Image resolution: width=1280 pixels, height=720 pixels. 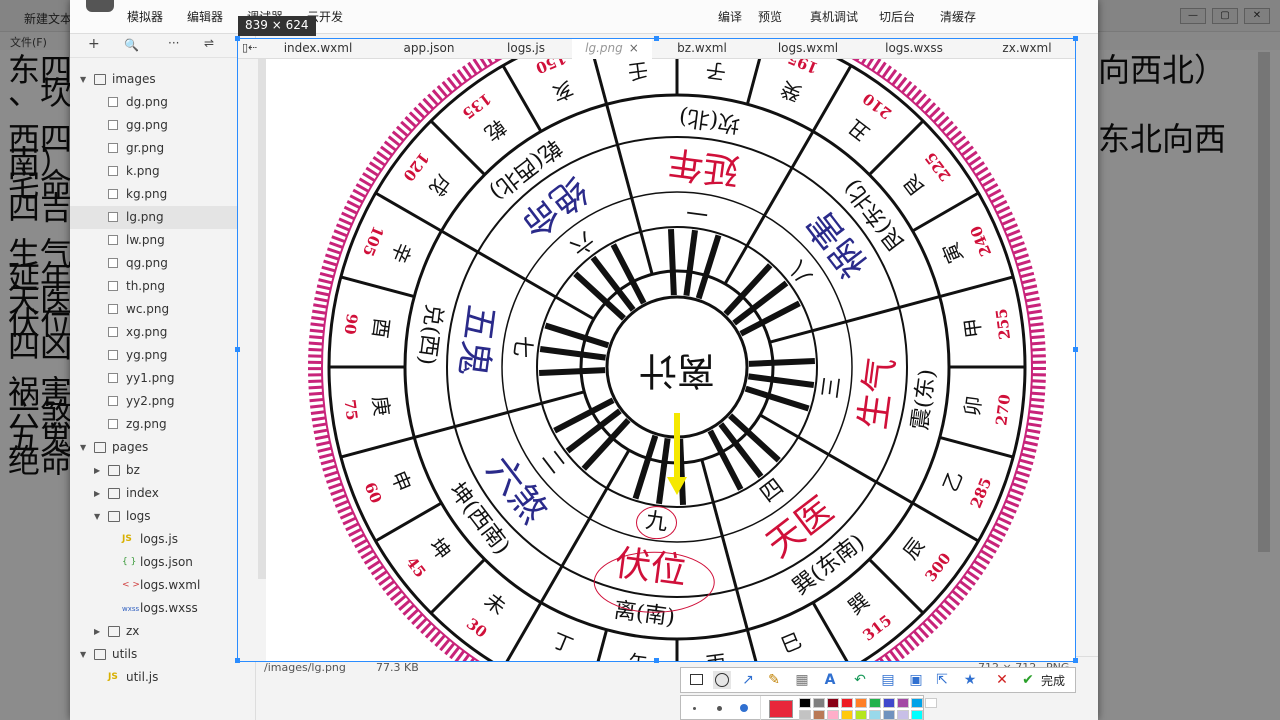 What do you see at coordinates (696, 680) in the screenshot?
I see `rect-icon` at bounding box center [696, 680].